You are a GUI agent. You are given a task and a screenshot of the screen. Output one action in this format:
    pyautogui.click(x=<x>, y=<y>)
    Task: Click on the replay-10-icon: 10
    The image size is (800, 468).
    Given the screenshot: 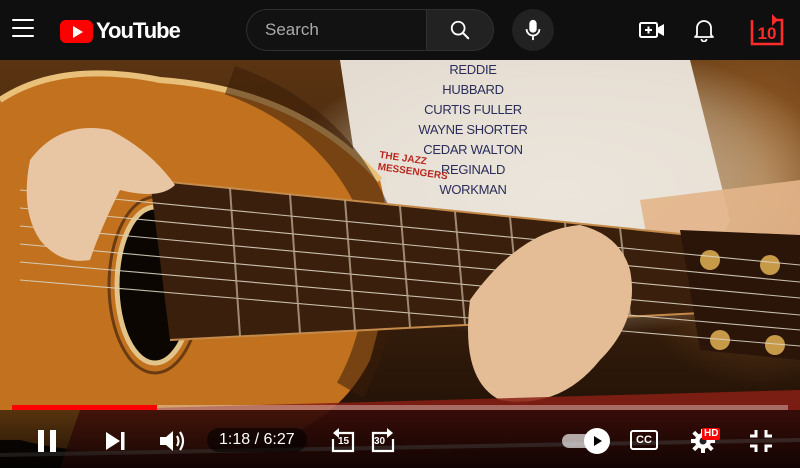 What is the action you would take?
    pyautogui.click(x=767, y=30)
    